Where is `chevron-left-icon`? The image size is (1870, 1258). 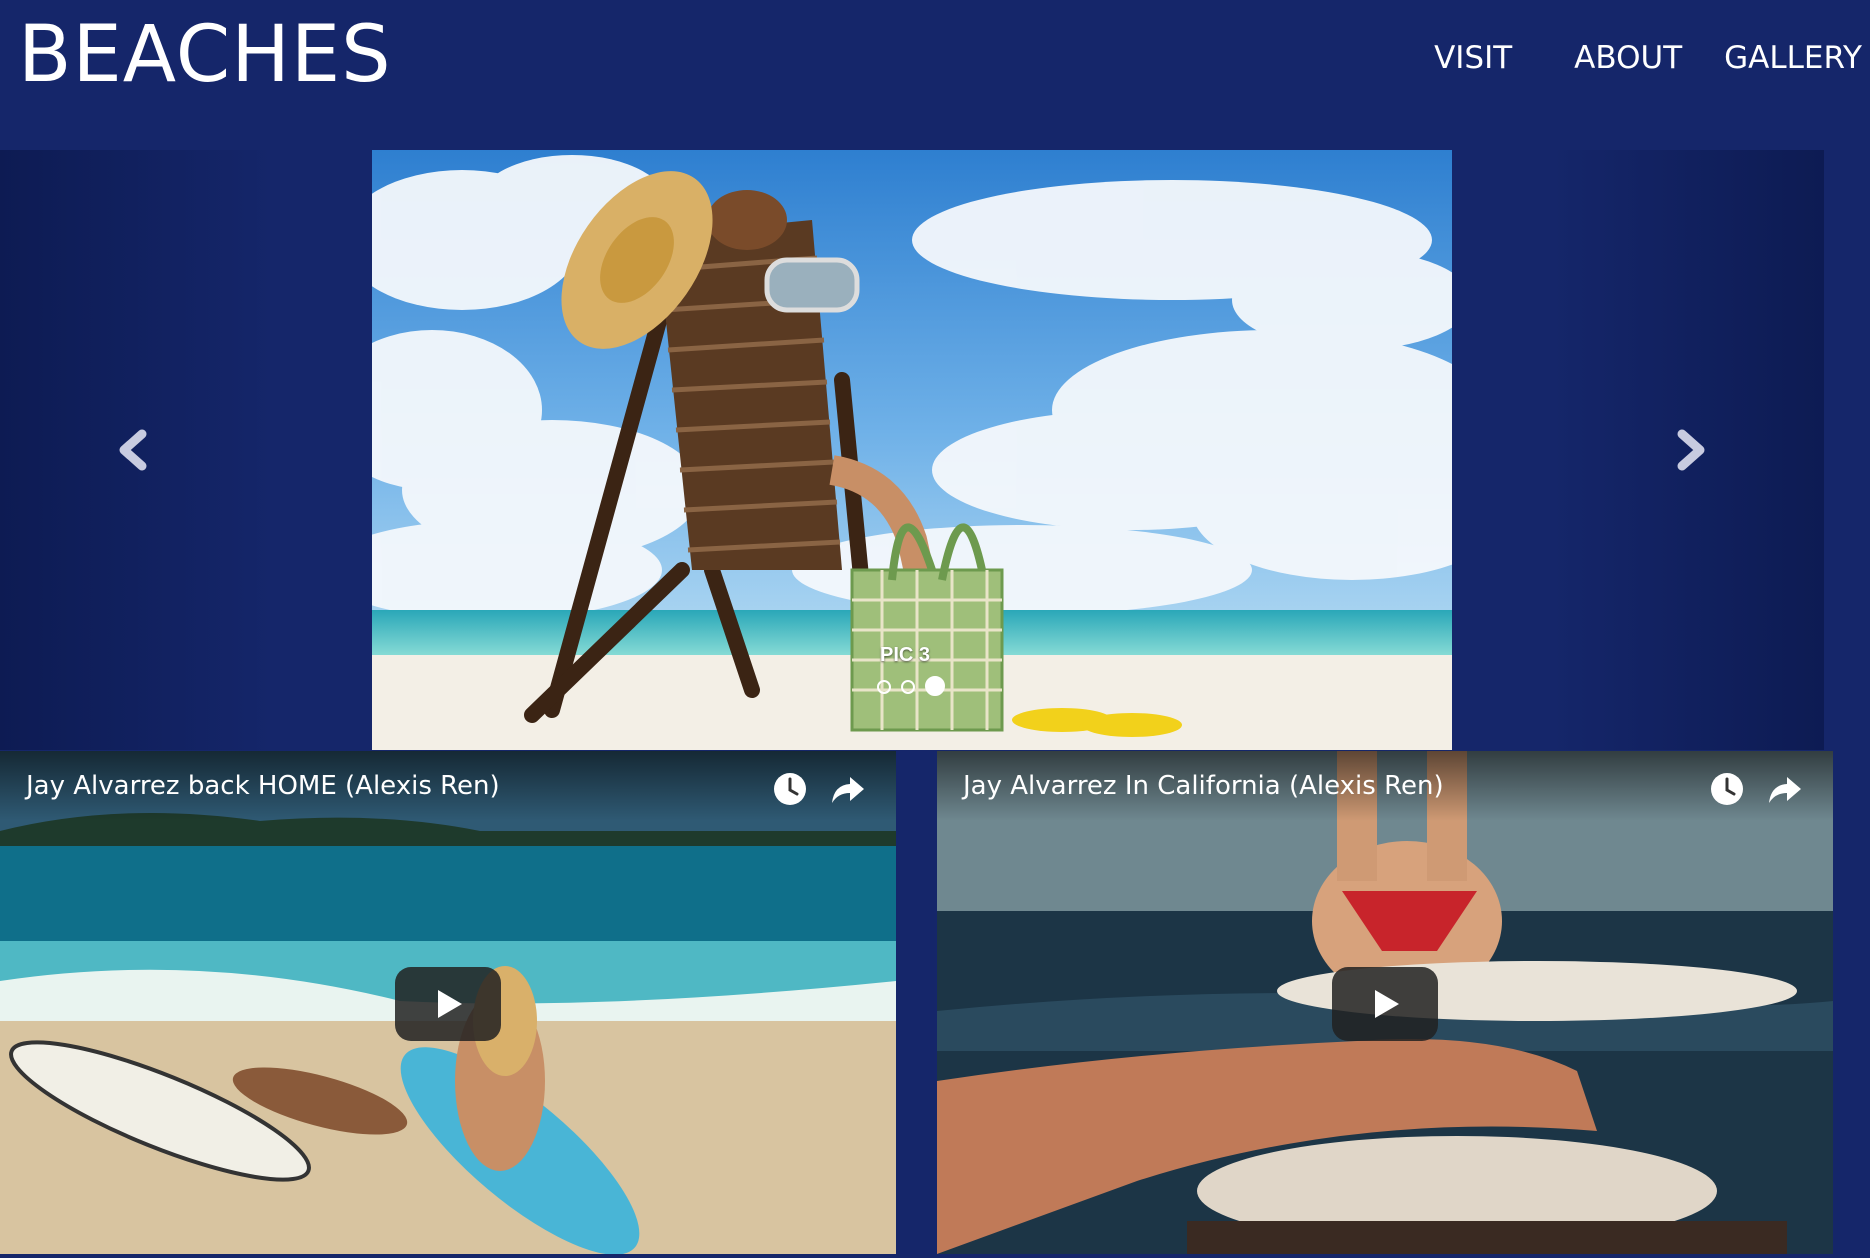 chevron-left-icon is located at coordinates (134, 450).